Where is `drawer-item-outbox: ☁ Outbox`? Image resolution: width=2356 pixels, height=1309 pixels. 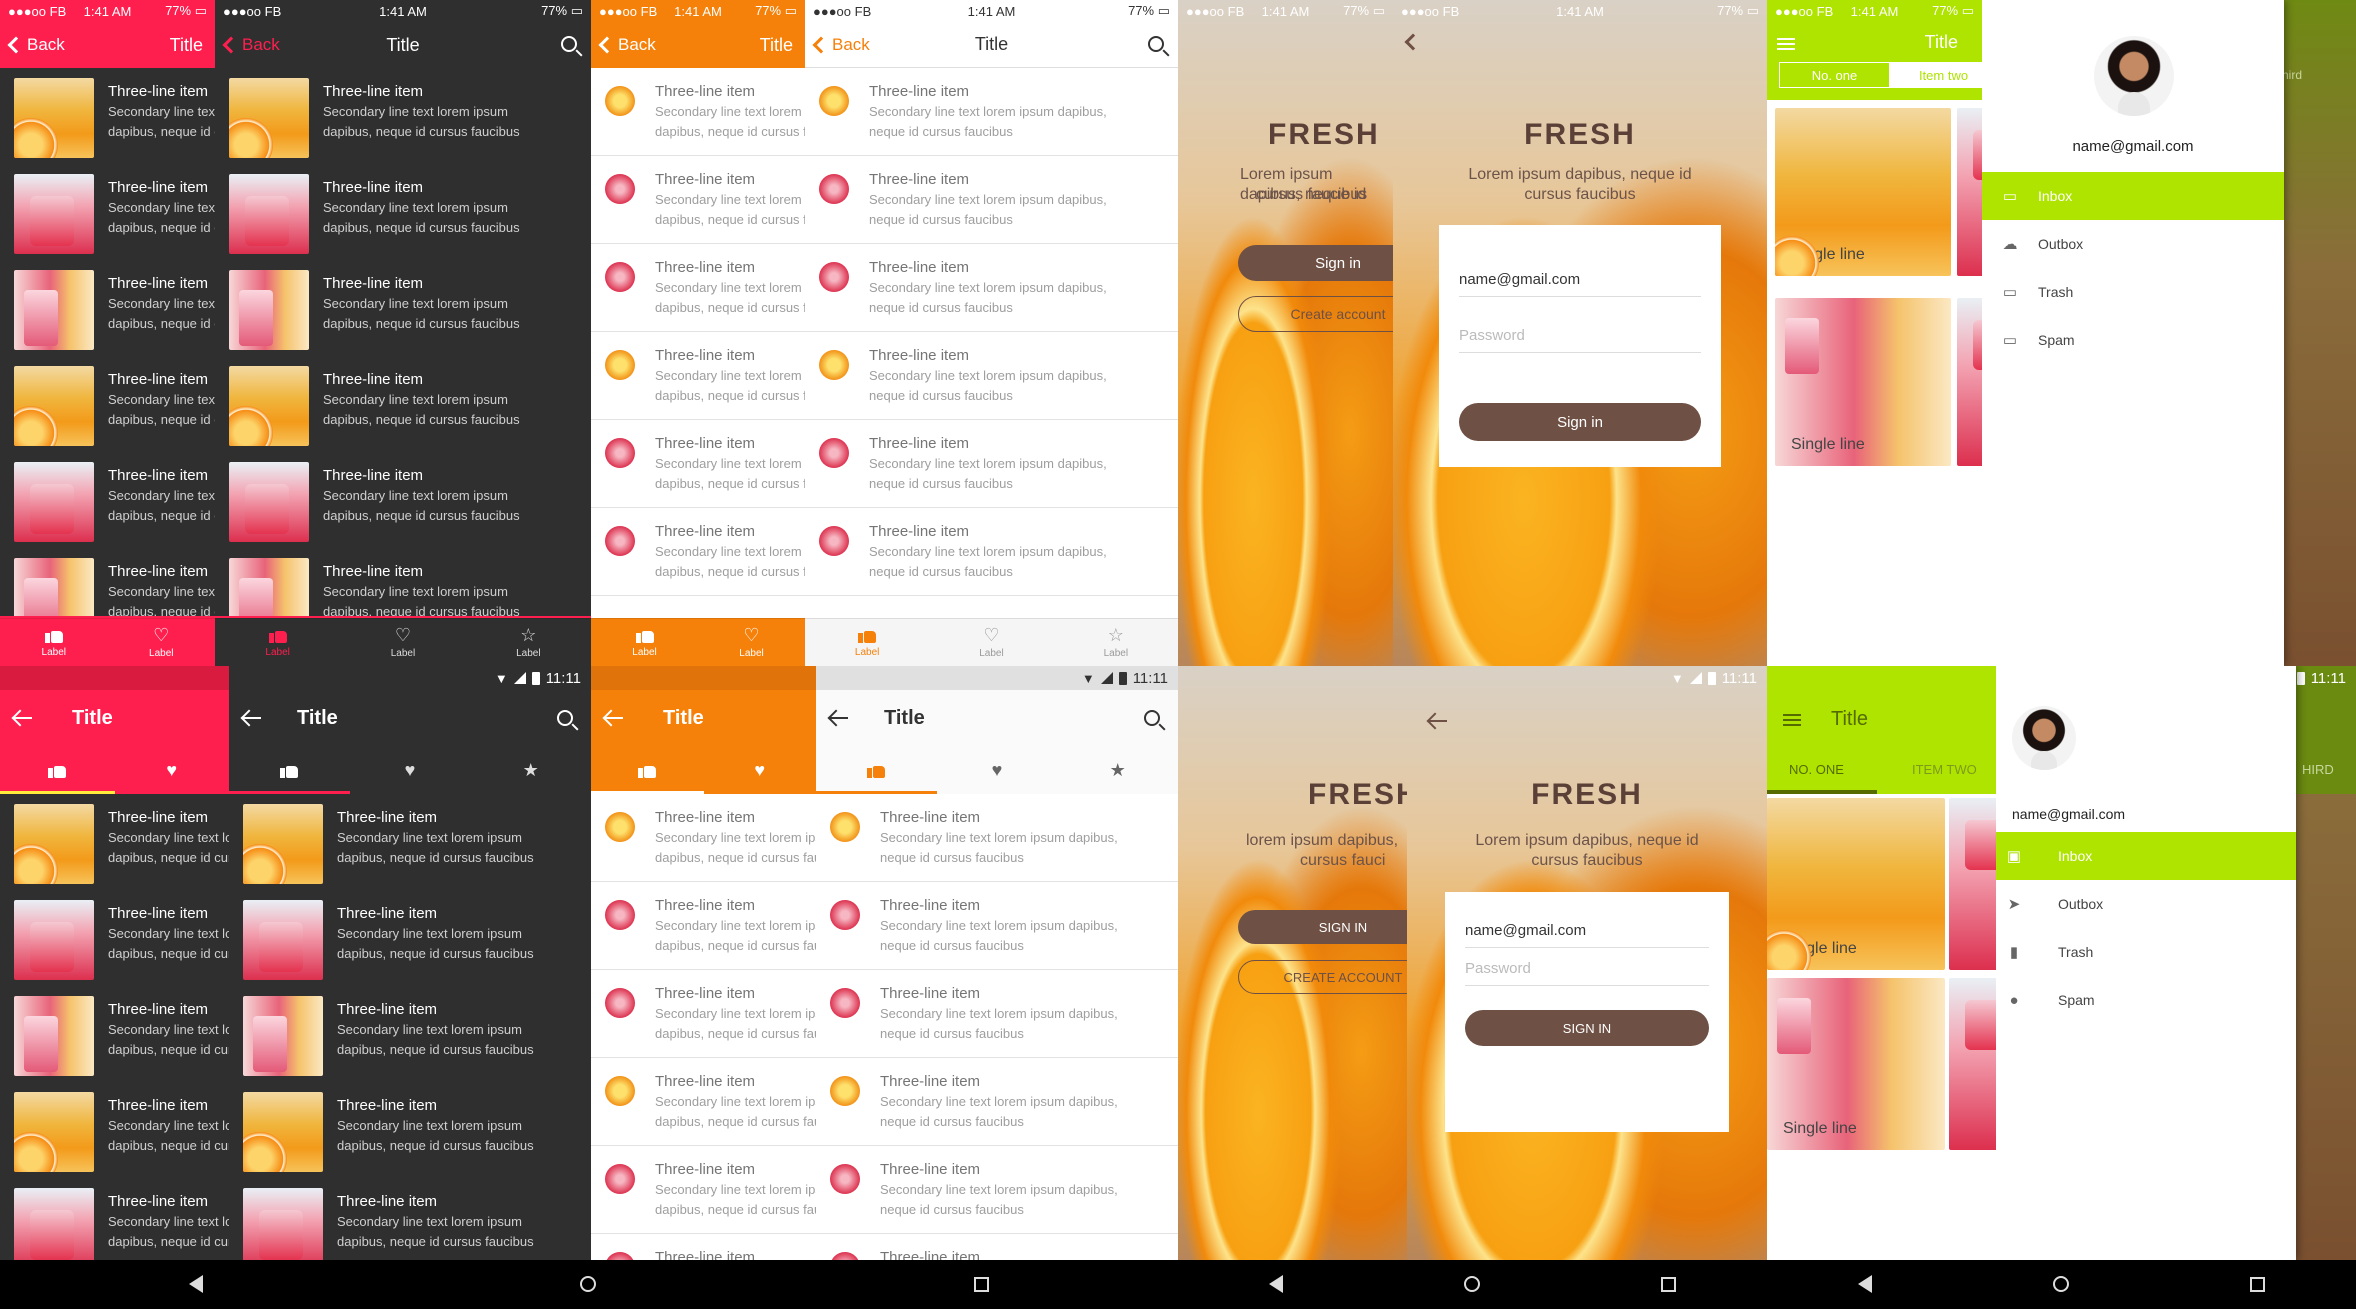 drawer-item-outbox: ☁ Outbox is located at coordinates (2133, 244).